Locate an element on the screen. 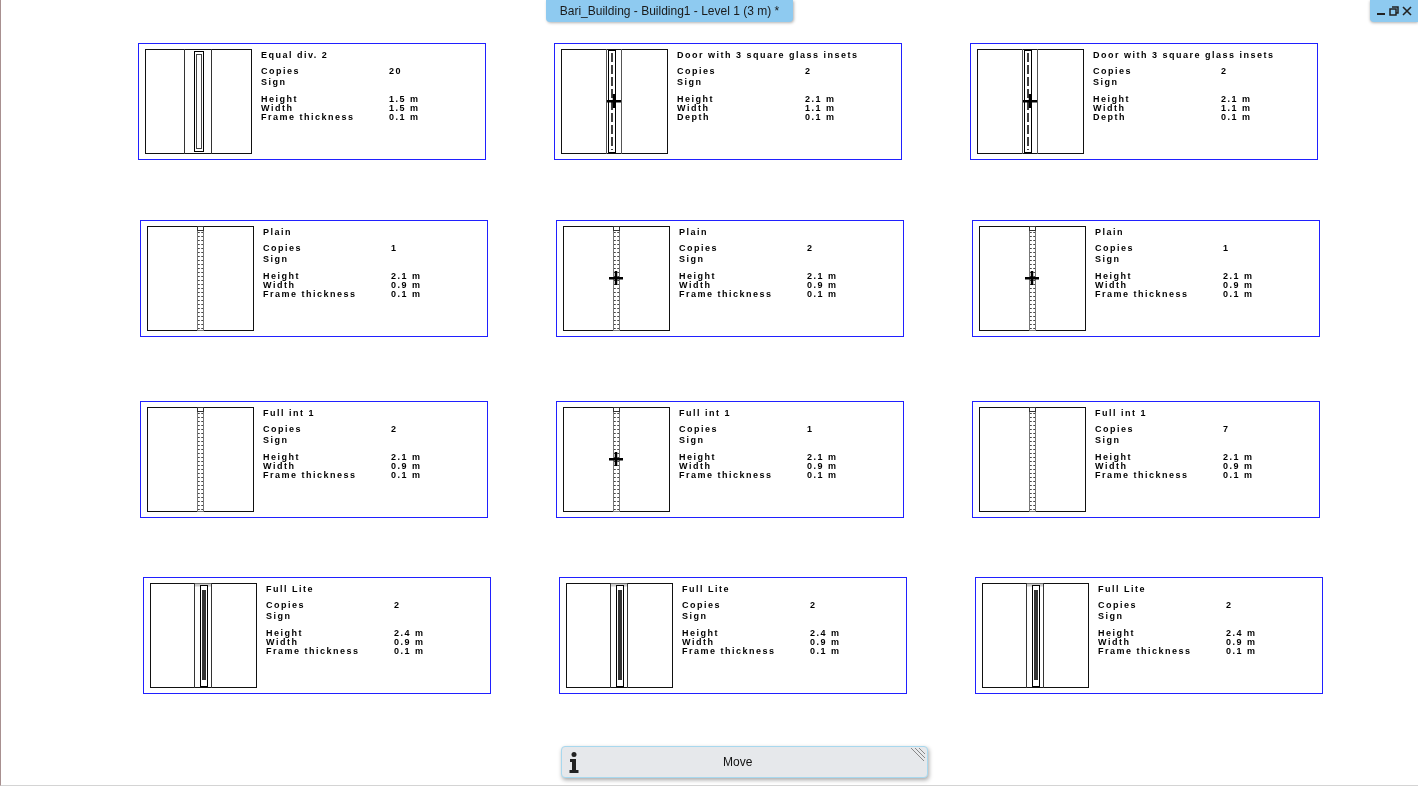 This screenshot has height=786, width=1418. restore-button is located at coordinates (1394, 11).